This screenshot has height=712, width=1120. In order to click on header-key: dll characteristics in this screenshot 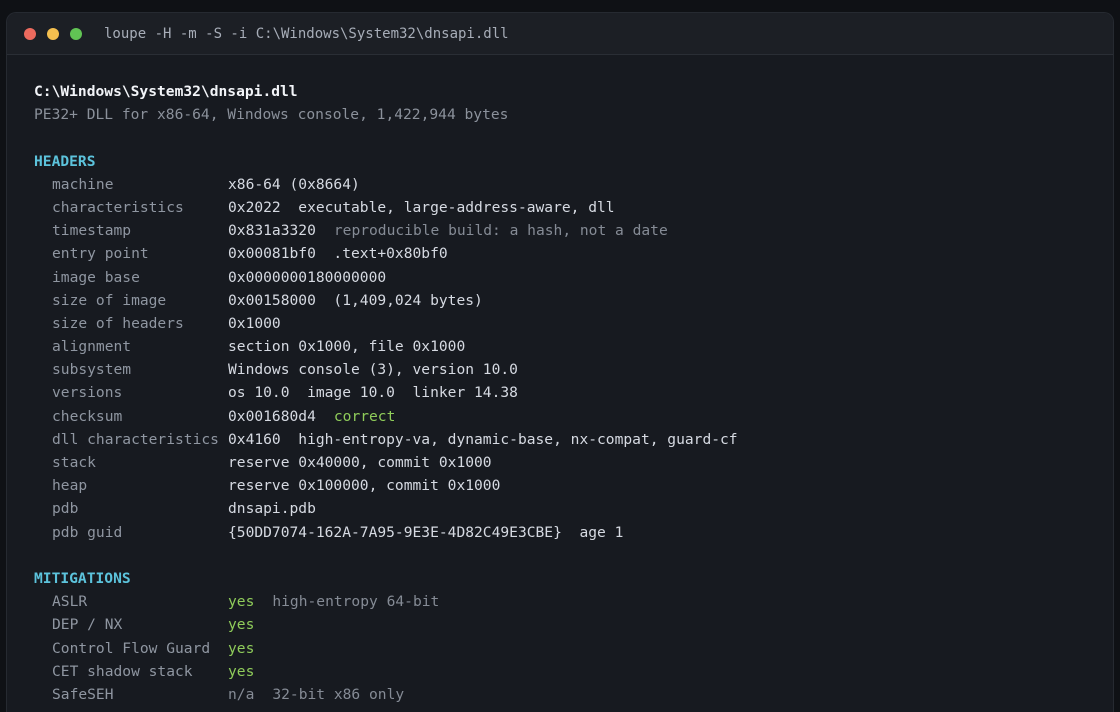, I will do `click(135, 439)`.